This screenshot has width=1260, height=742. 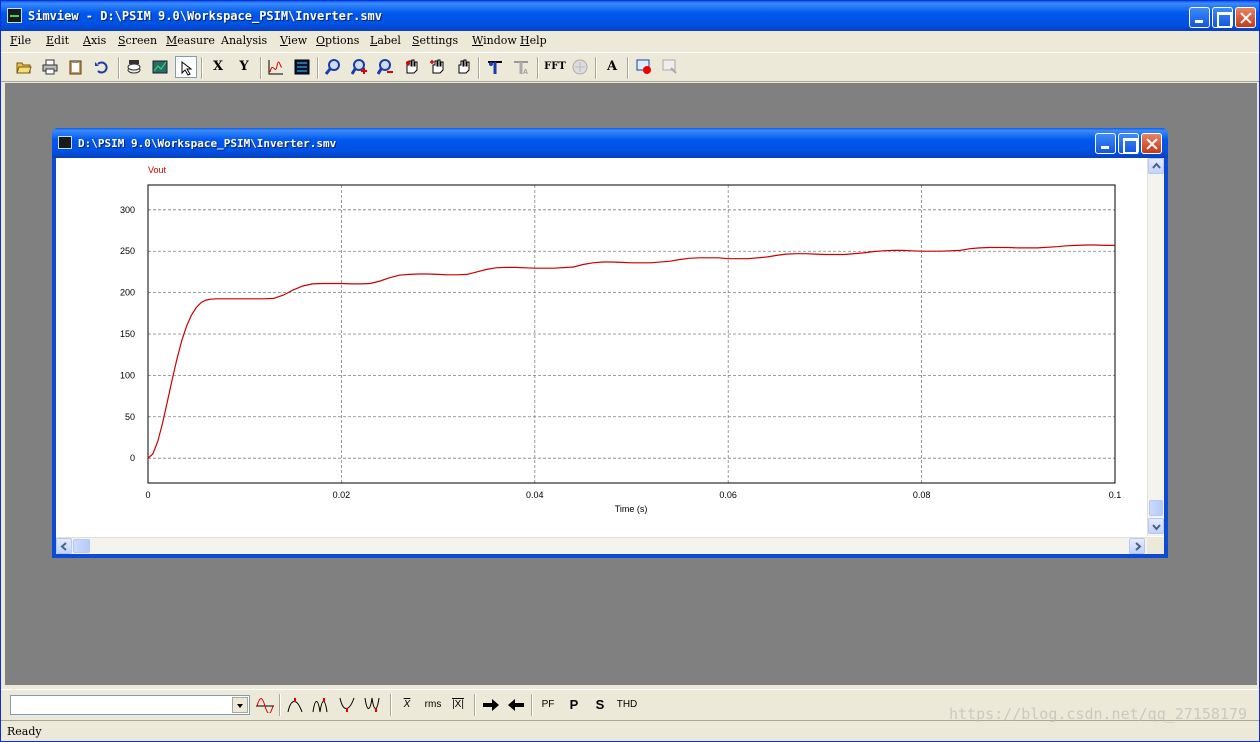 I want to click on apparent-power-button: S, so click(x=600, y=705).